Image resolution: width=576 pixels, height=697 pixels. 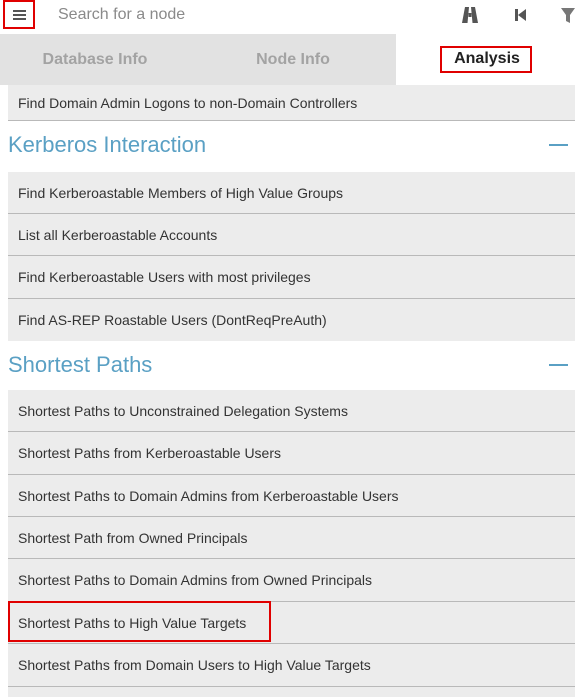 I want to click on pathfinding-icon, so click(x=470, y=15).